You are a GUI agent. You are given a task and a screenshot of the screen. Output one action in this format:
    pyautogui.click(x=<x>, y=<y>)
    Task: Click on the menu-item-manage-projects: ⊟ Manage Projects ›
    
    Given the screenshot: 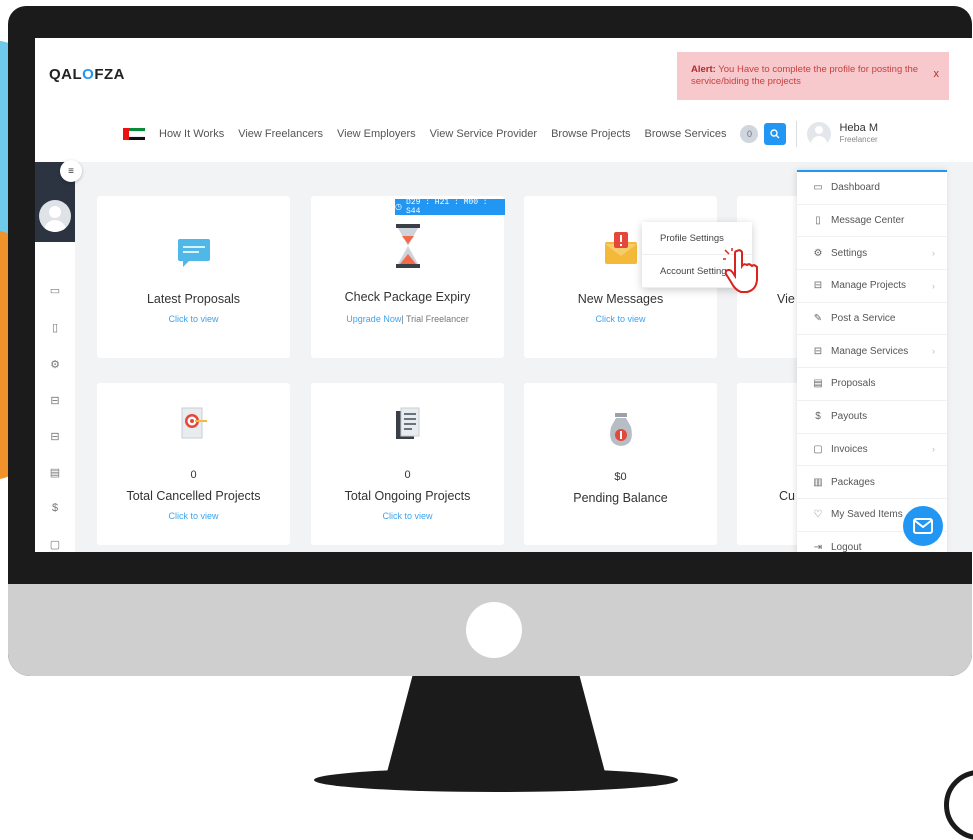 What is the action you would take?
    pyautogui.click(x=872, y=286)
    